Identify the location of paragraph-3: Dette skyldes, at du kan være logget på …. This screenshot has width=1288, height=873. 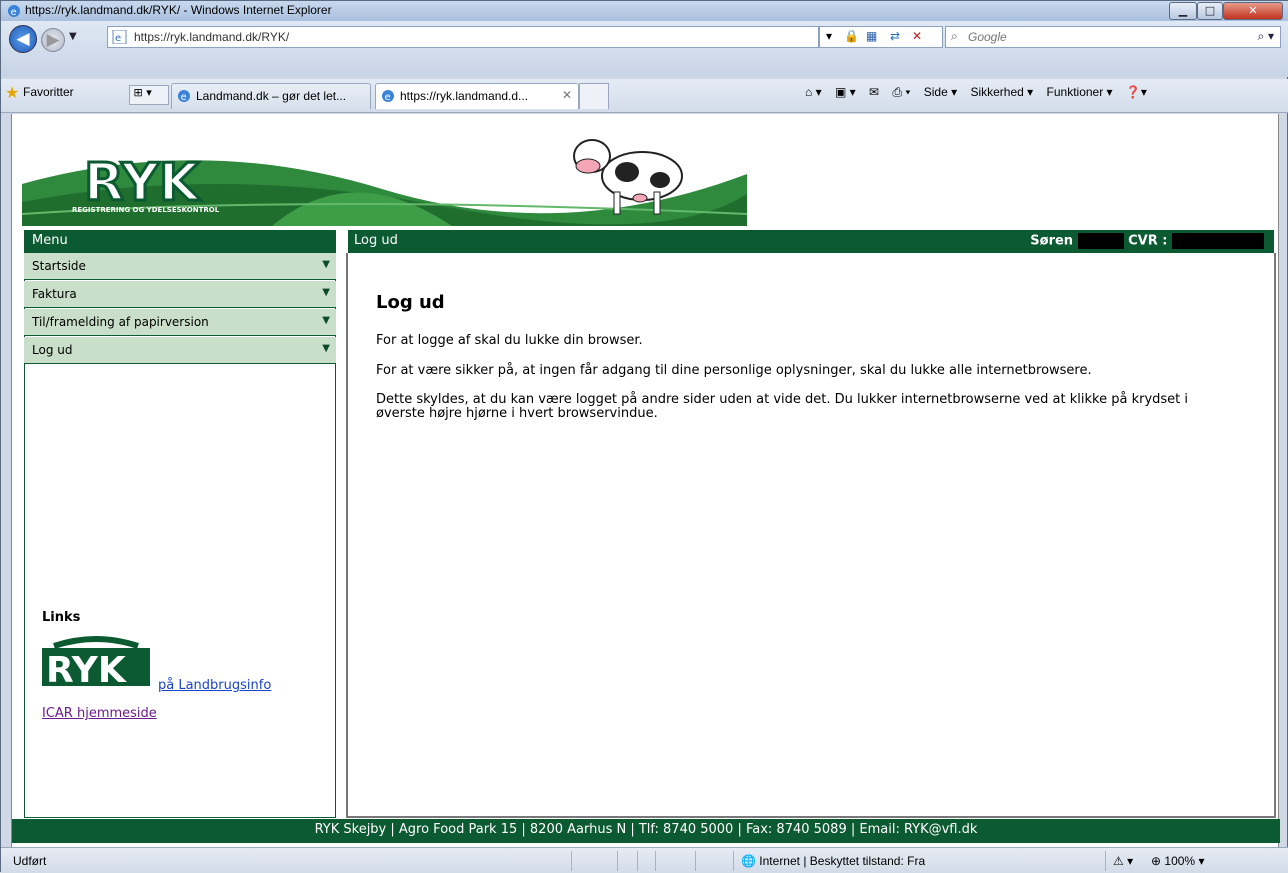
(782, 406).